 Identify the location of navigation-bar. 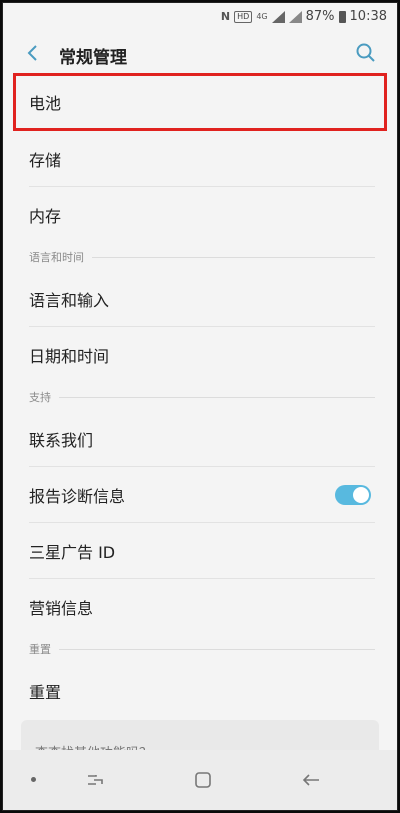
(200, 780).